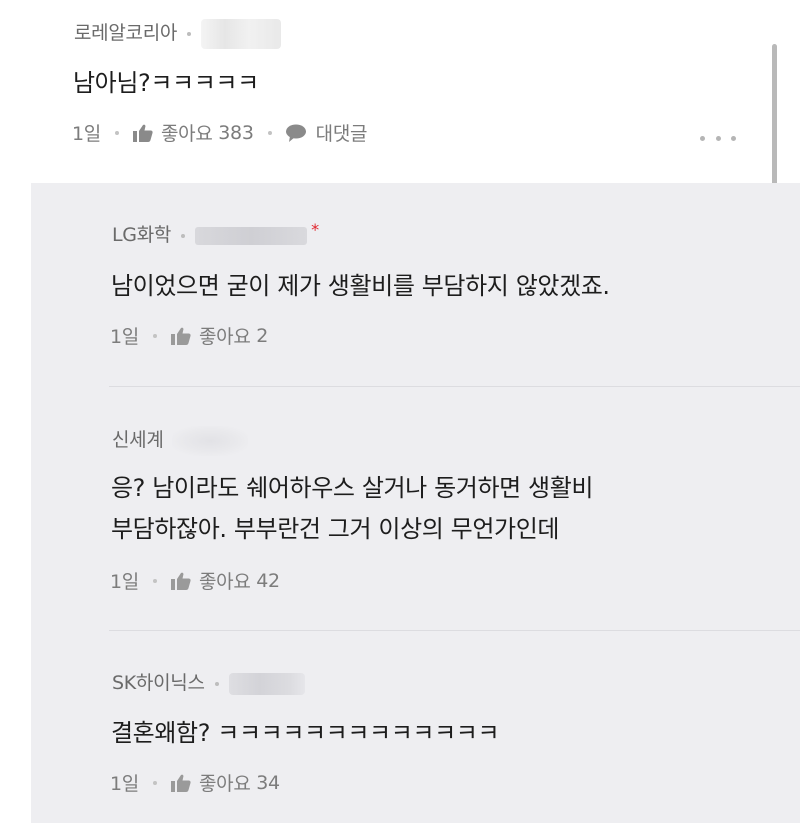  I want to click on comment-time: 1일, so click(86, 134).